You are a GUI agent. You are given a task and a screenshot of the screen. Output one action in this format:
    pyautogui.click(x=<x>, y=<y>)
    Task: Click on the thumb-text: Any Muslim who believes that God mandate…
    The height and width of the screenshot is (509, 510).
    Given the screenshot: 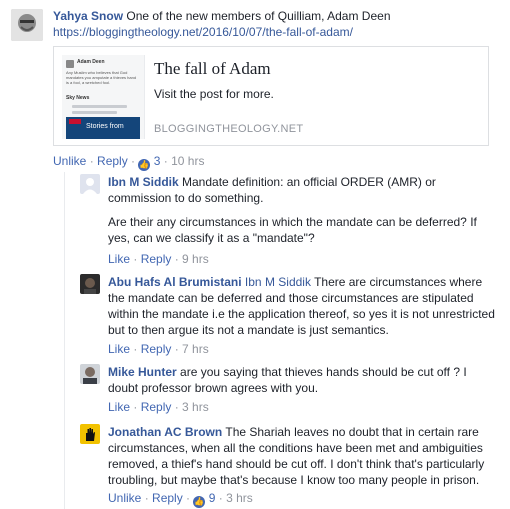 What is the action you would take?
    pyautogui.click(x=101, y=77)
    